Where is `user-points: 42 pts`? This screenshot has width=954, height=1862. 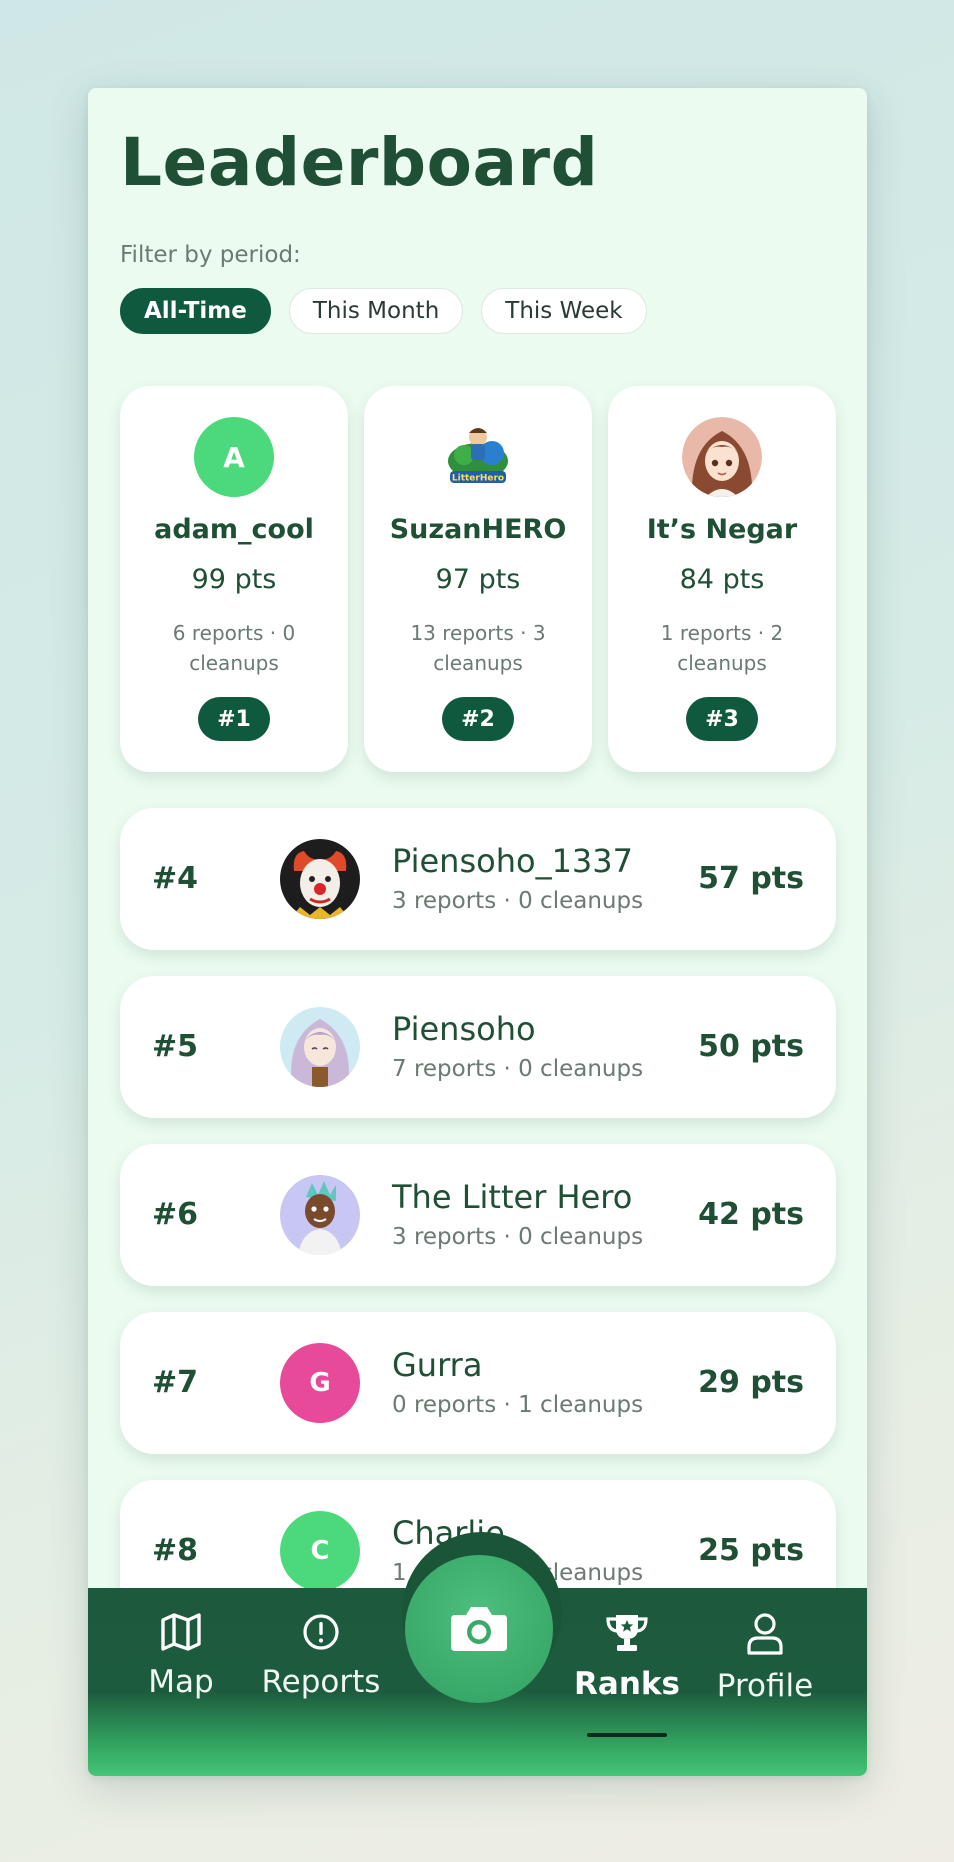 user-points: 42 pts is located at coordinates (751, 1214).